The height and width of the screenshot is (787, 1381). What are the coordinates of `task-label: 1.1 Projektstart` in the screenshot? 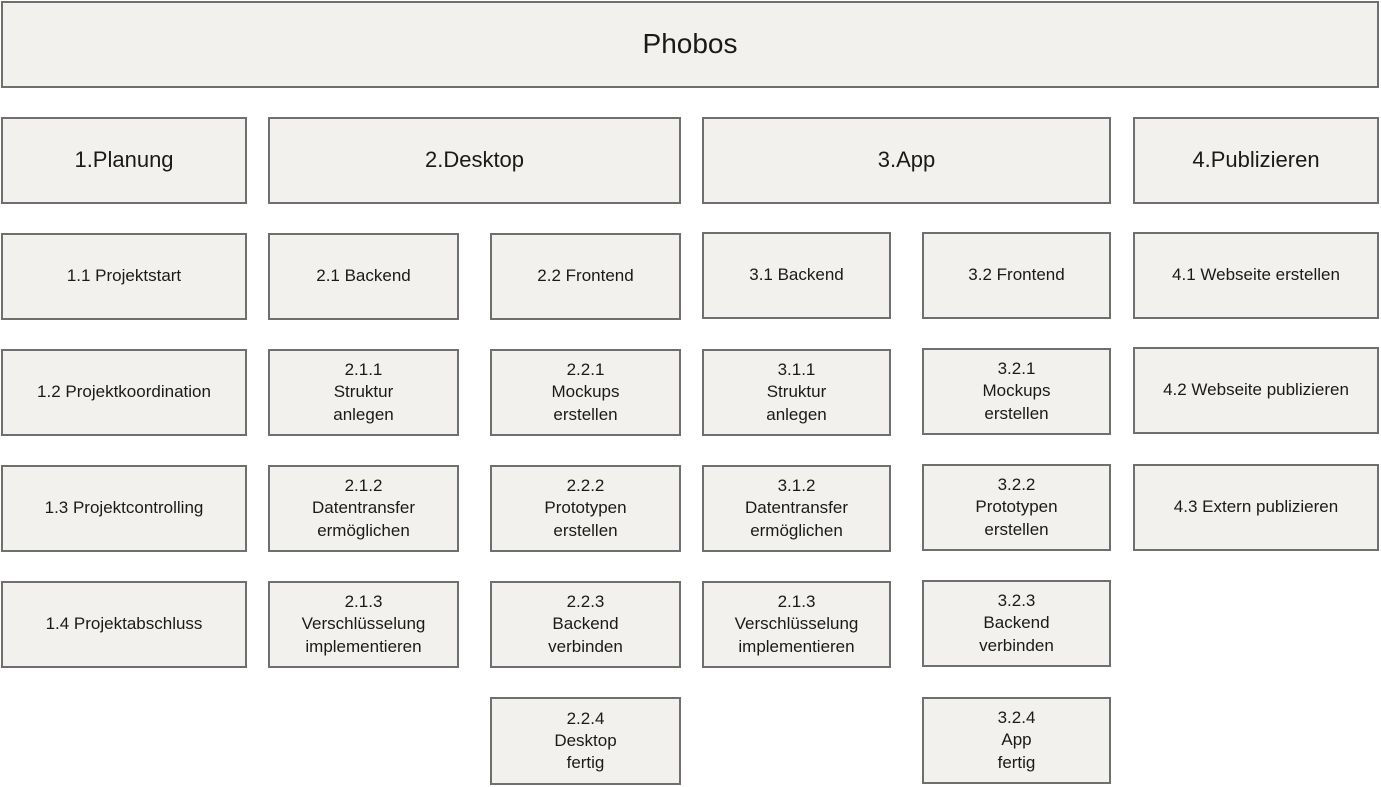 It's located at (124, 276).